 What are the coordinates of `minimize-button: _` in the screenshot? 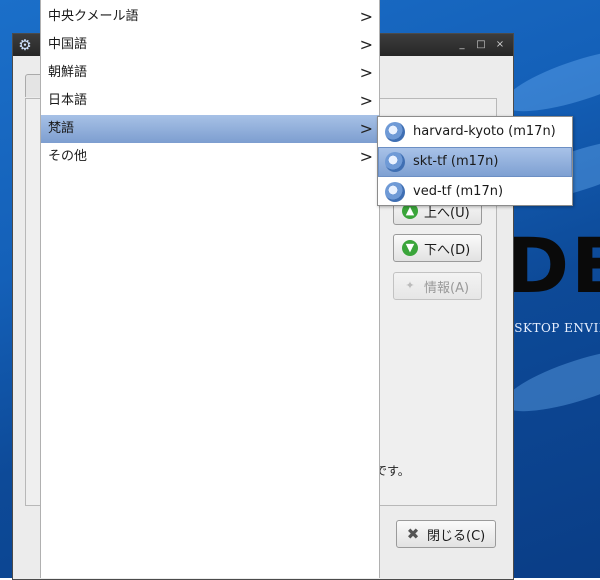 It's located at (462, 45).